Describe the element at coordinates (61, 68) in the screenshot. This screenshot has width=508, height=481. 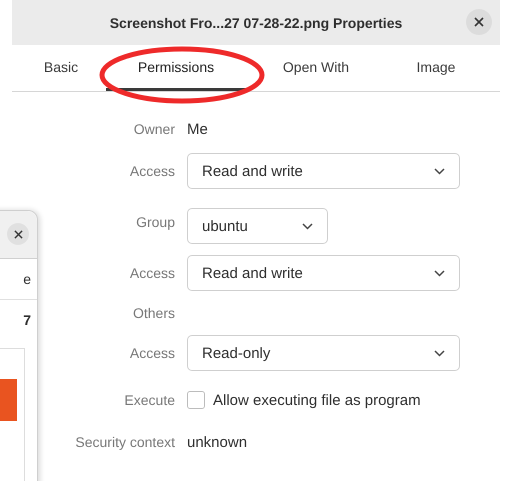
I see `tab: Basic` at that location.